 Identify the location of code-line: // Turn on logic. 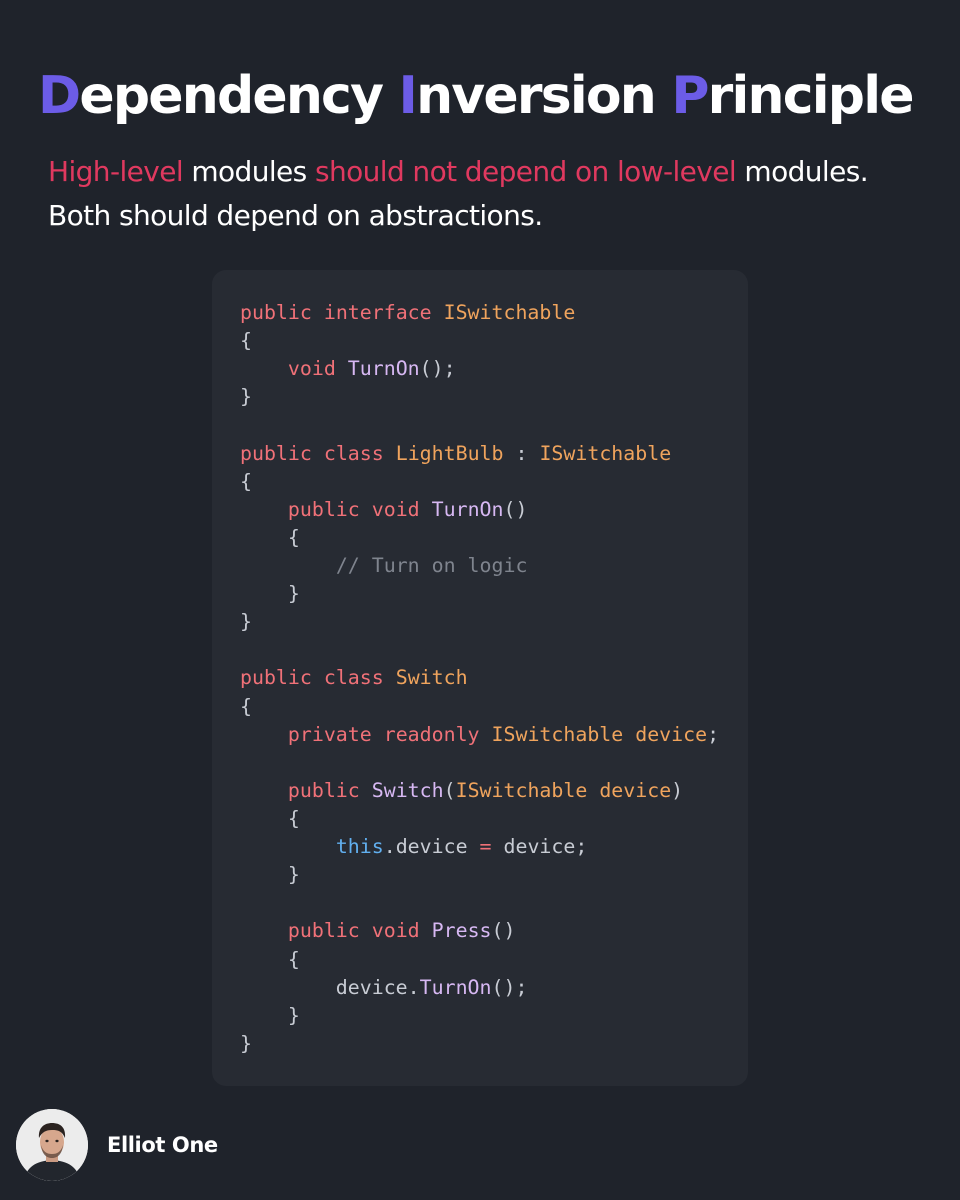
(479, 566).